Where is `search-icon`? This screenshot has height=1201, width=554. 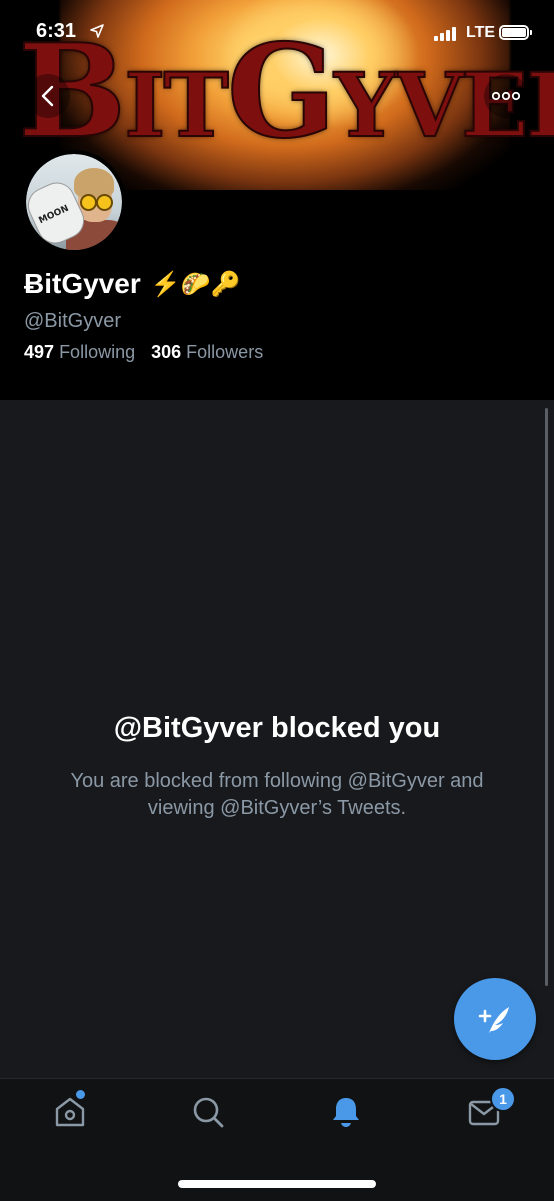 search-icon is located at coordinates (208, 1112).